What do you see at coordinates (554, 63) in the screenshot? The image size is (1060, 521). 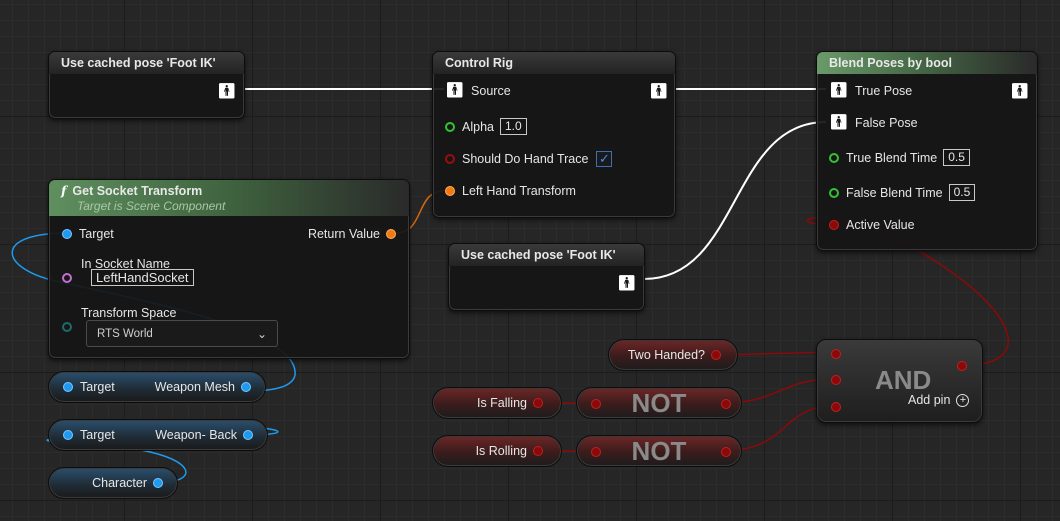 I see `node-title: Control Rig` at bounding box center [554, 63].